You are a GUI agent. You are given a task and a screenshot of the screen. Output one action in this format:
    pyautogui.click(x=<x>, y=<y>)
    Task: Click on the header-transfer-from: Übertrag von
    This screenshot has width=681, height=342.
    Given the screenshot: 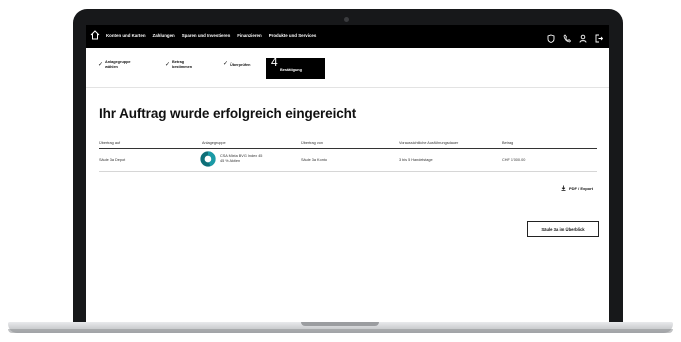 What is the action you would take?
    pyautogui.click(x=312, y=143)
    